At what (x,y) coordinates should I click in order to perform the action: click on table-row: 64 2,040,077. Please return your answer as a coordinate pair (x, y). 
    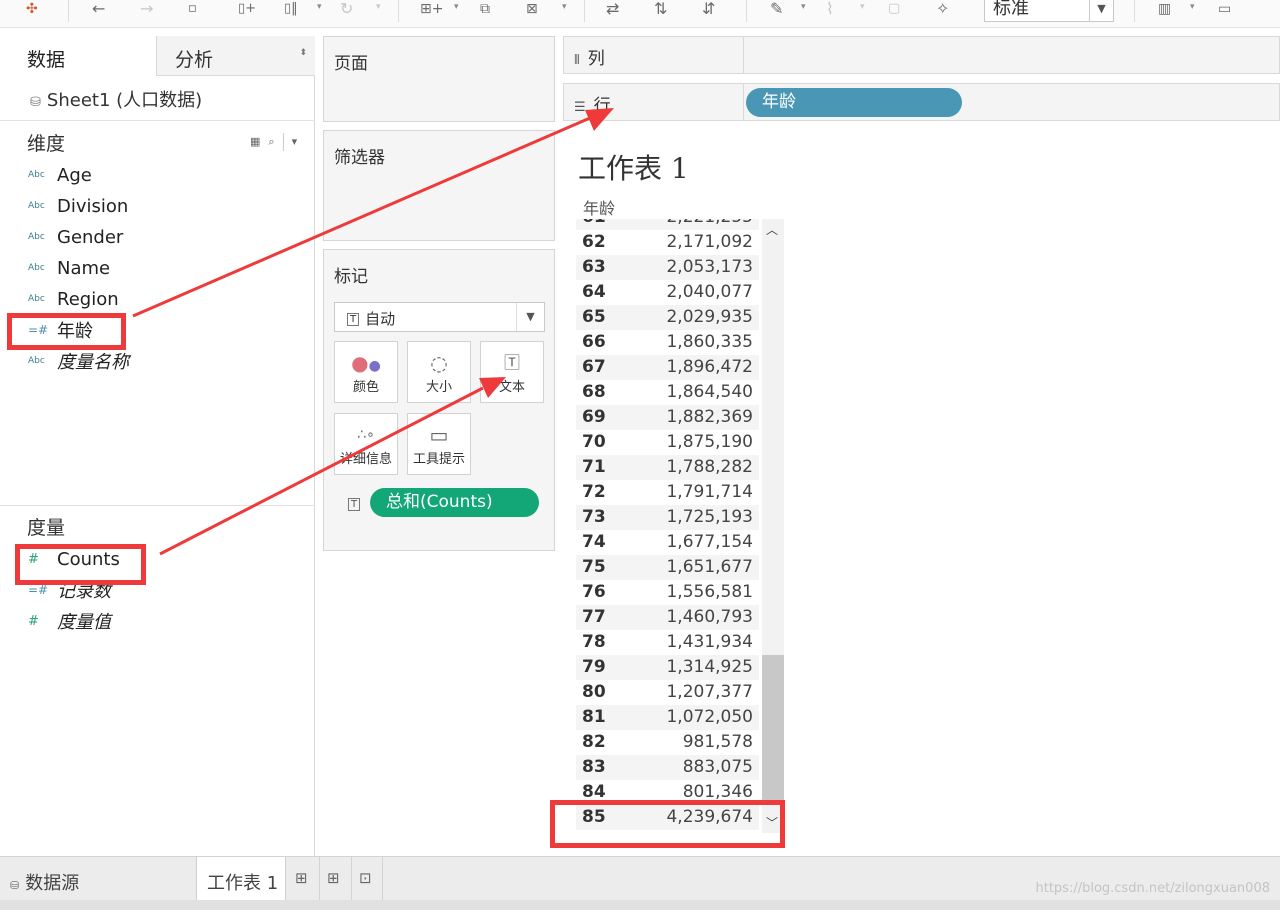
    Looking at the image, I should click on (667, 292).